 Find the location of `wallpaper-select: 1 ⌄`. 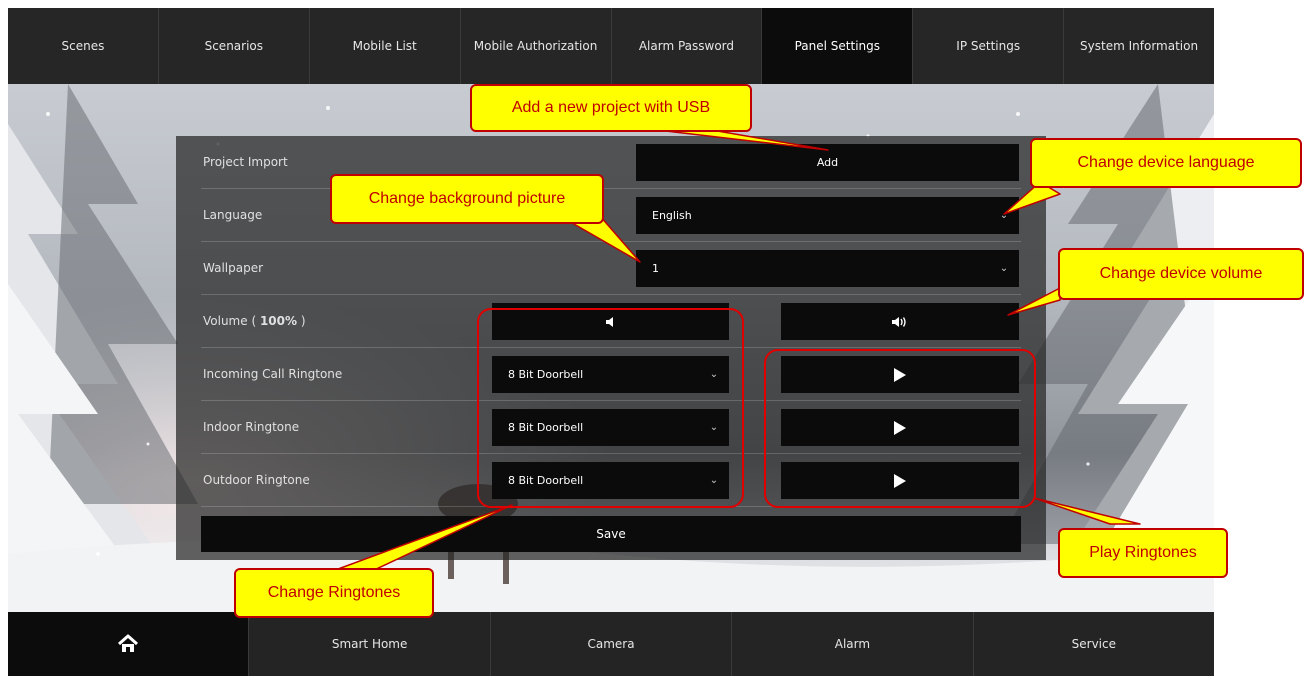

wallpaper-select: 1 ⌄ is located at coordinates (827, 268).